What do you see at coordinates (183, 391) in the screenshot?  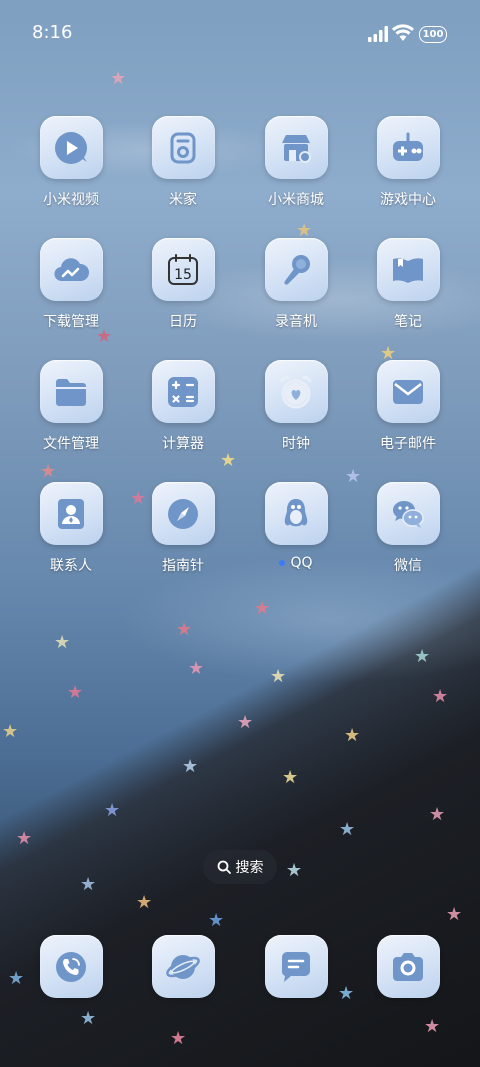 I see `calculator-icon` at bounding box center [183, 391].